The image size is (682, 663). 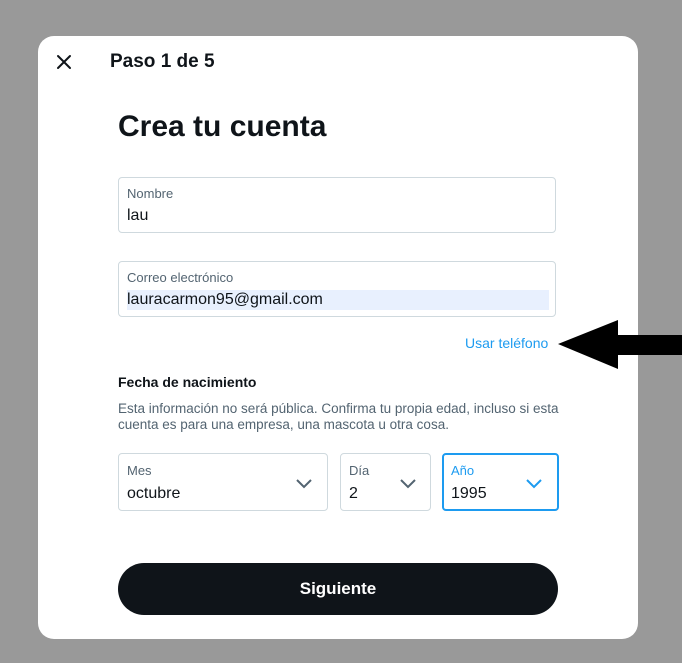 I want to click on year-label: Año, so click(x=463, y=470).